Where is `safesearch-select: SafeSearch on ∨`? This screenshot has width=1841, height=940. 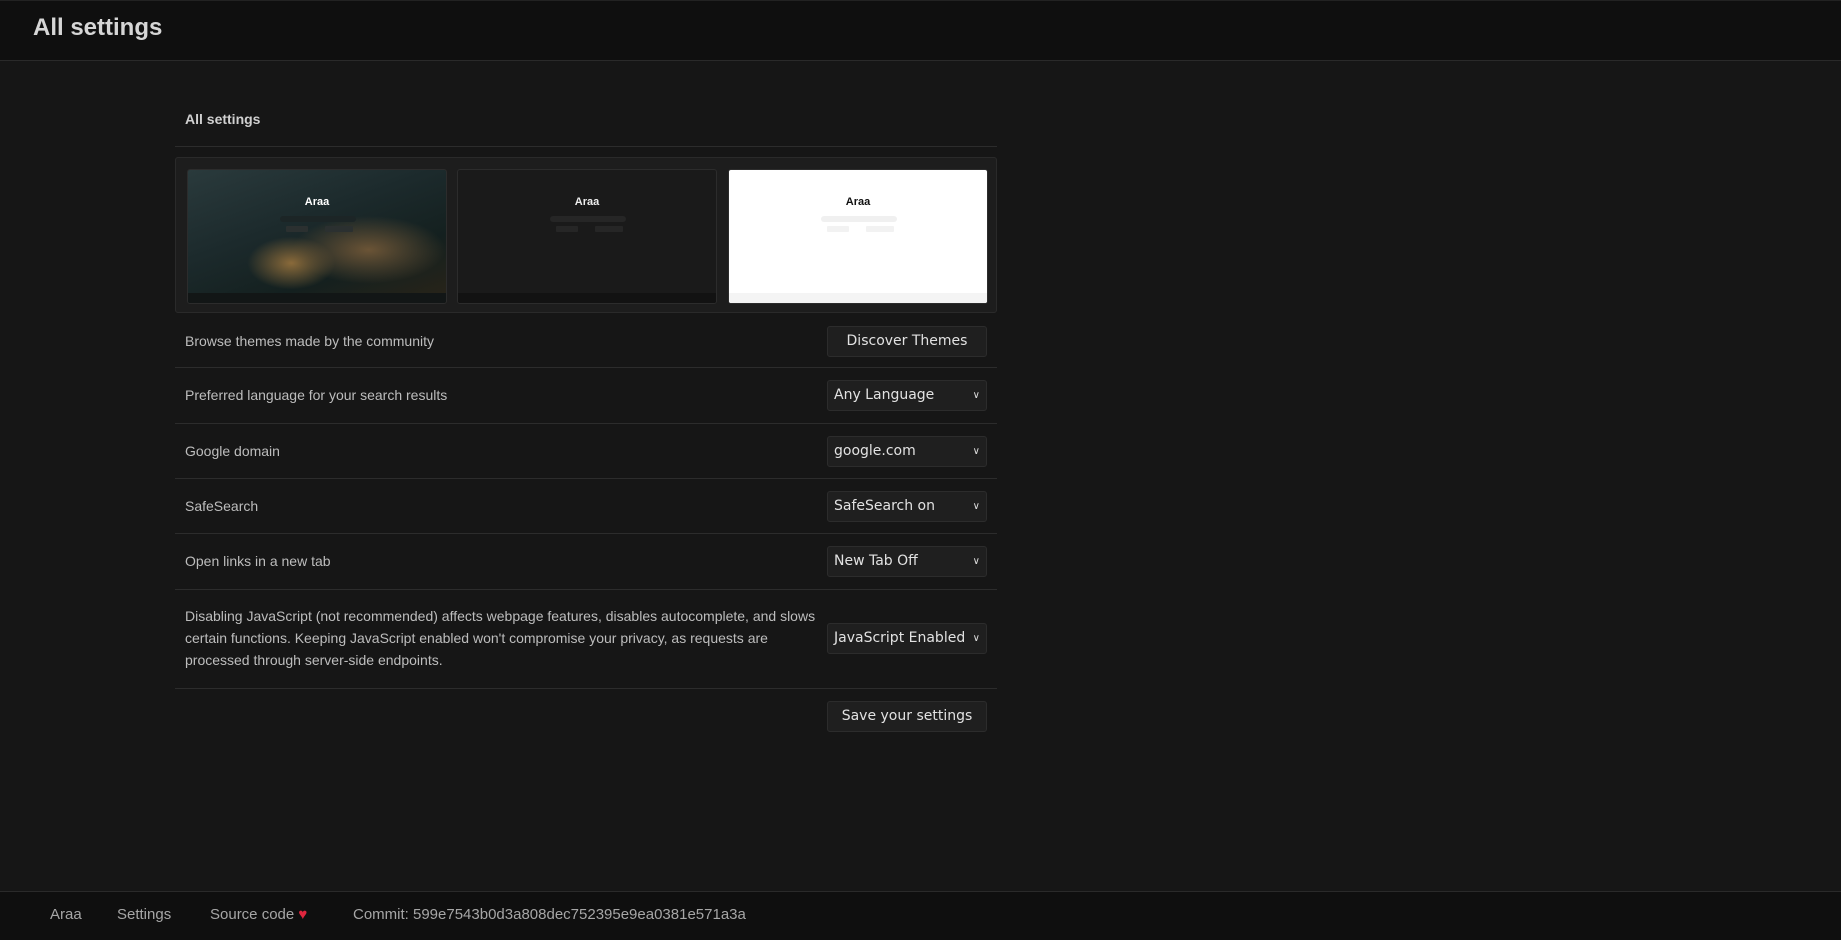 safesearch-select: SafeSearch on ∨ is located at coordinates (907, 506).